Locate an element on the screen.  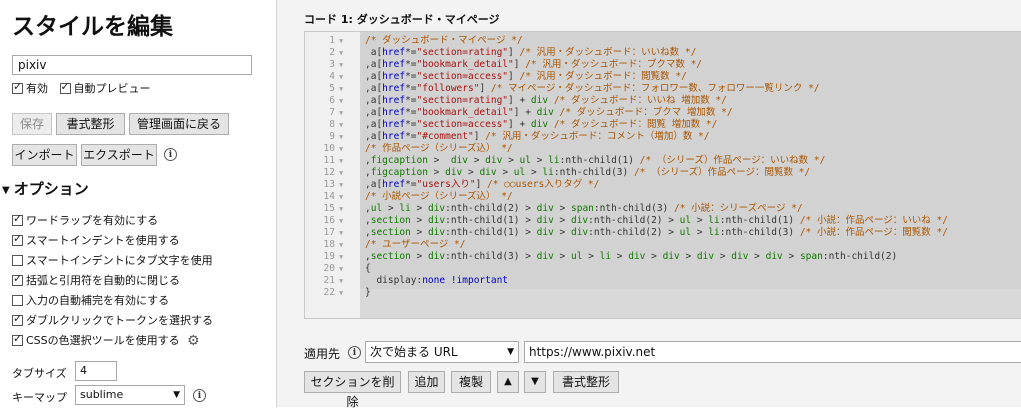
code-token: /* ダッシュボード：閲覧 増加数 */ is located at coordinates (635, 124).